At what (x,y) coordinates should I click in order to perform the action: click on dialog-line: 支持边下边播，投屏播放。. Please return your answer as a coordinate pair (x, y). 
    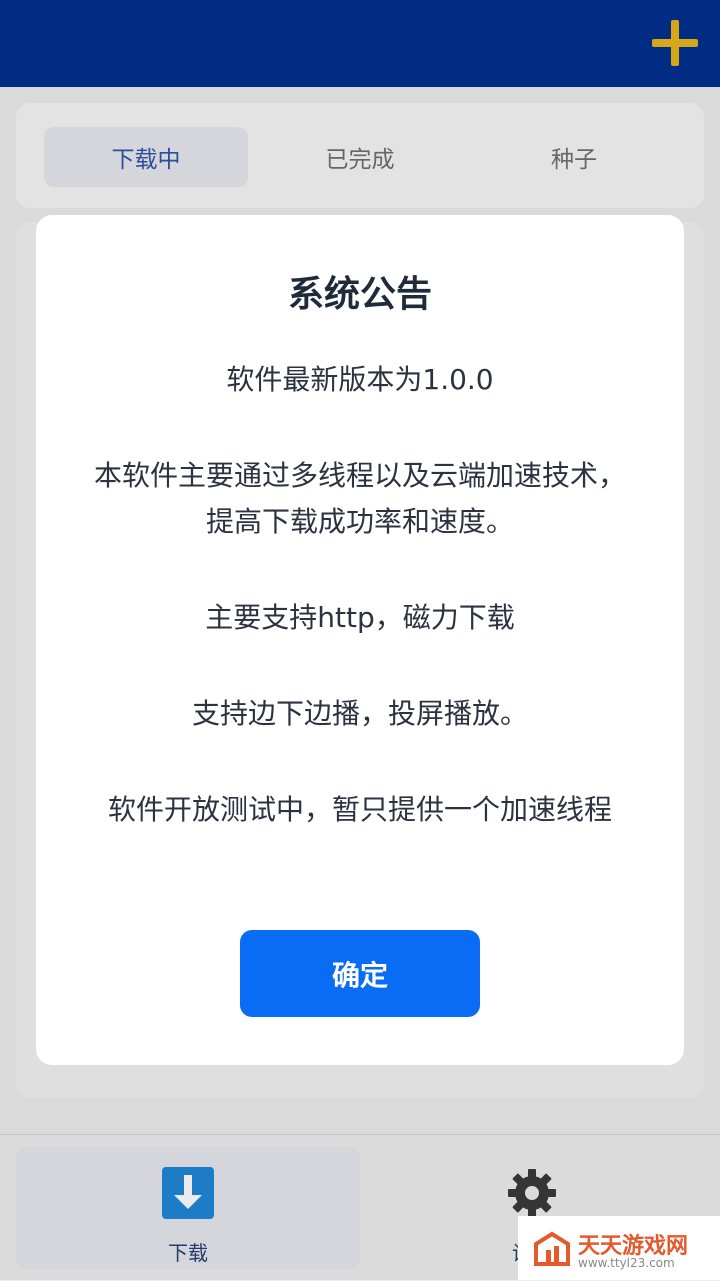
    Looking at the image, I should click on (359, 713).